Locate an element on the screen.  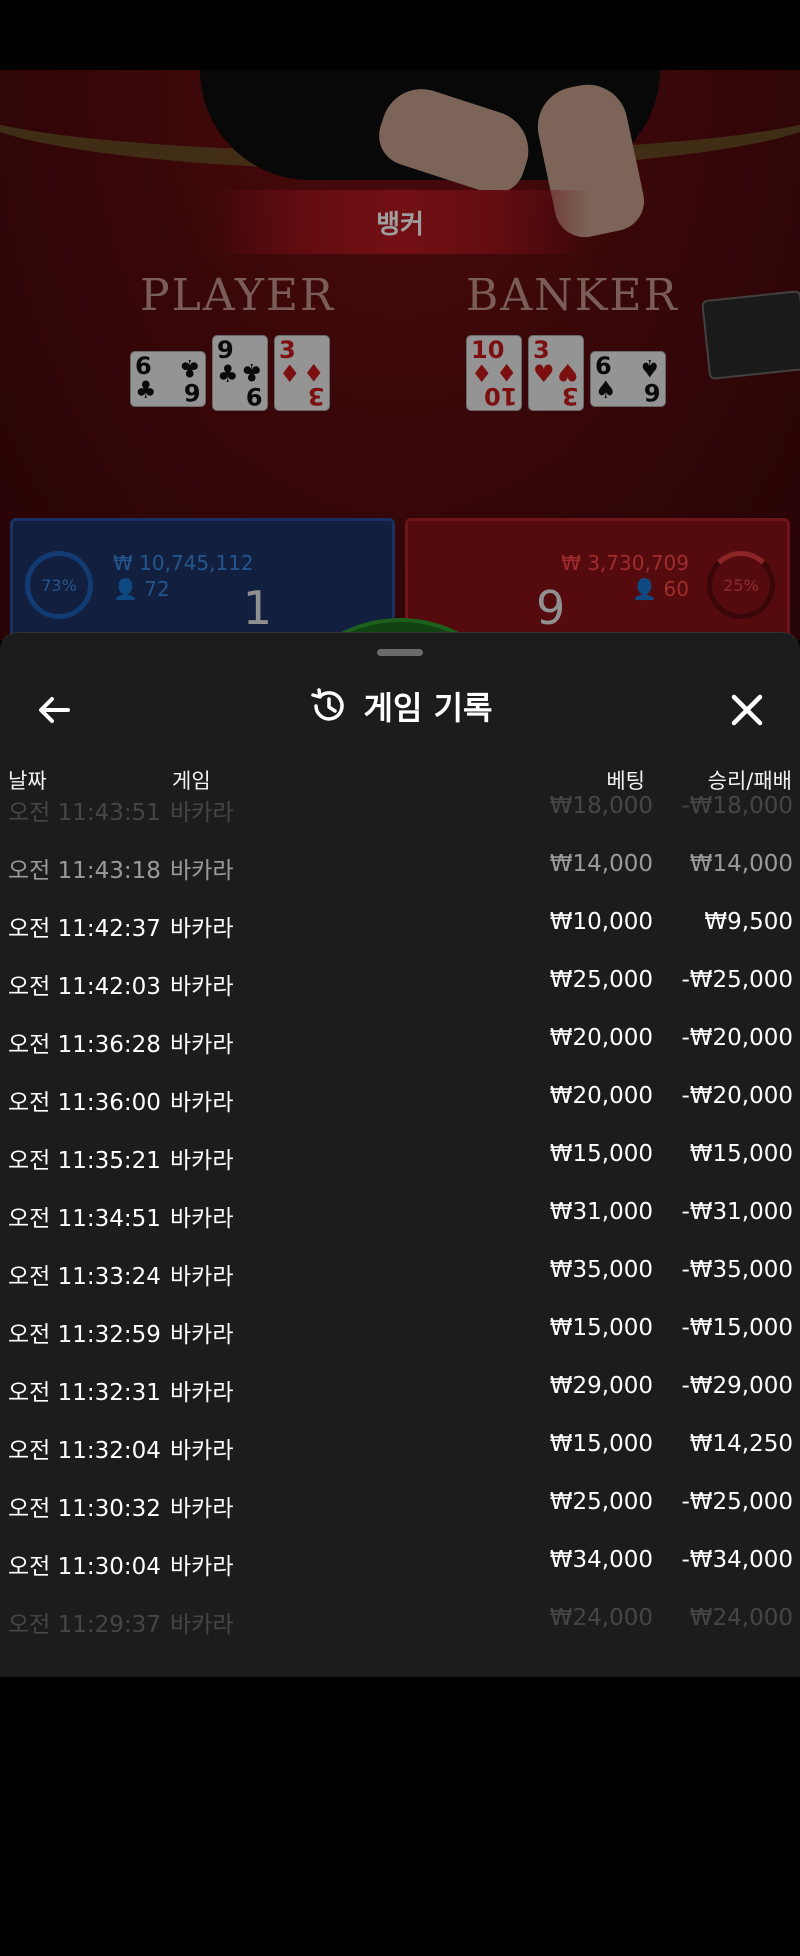
row-time: 오전 11:42:03 is located at coordinates (84, 987).